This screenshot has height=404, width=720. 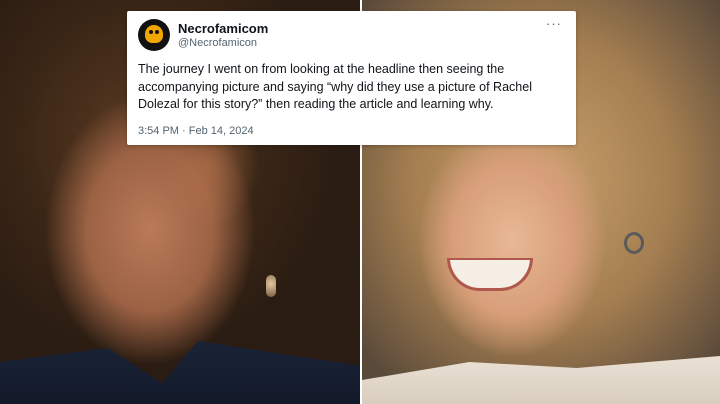 What do you see at coordinates (541, 380) in the screenshot?
I see `sweater` at bounding box center [541, 380].